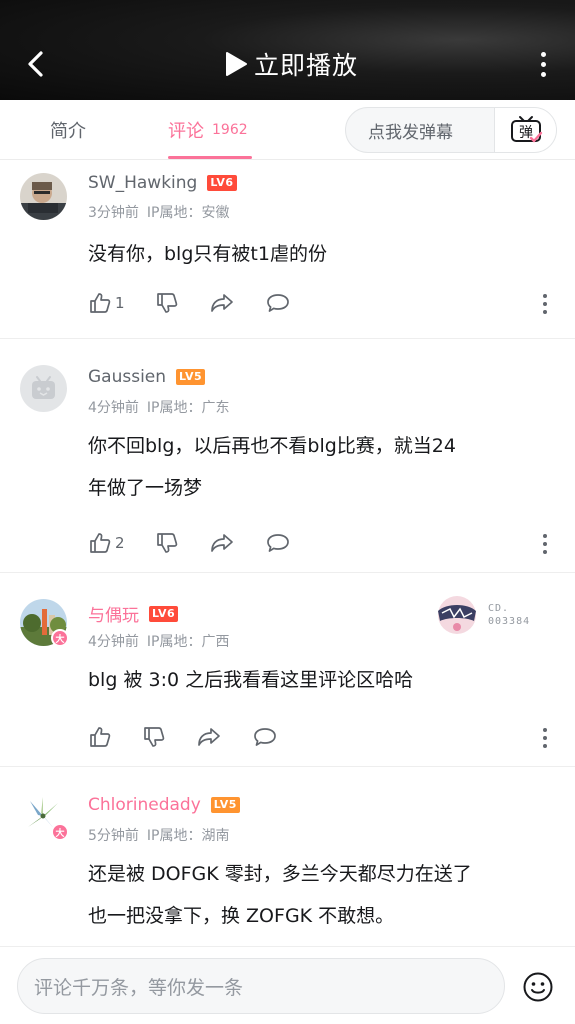 The image size is (575, 1024). I want to click on like-button, so click(100, 737).